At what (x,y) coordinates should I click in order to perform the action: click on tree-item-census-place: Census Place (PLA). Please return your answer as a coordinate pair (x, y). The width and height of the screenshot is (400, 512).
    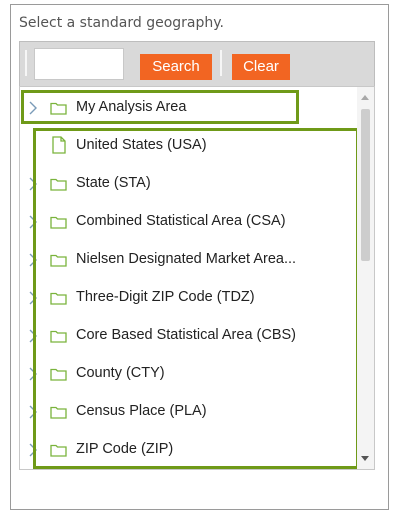
    Looking at the image, I should click on (190, 412).